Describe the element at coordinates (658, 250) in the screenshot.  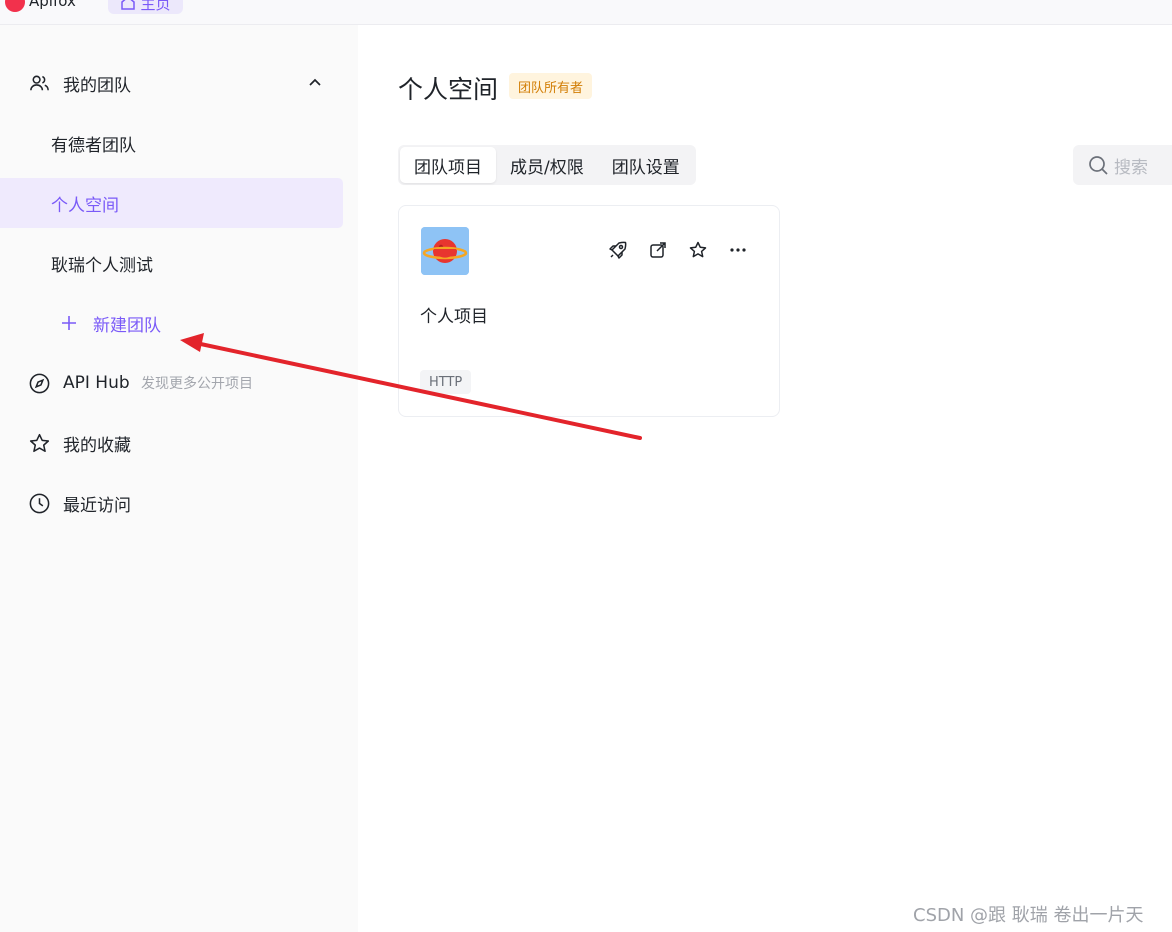
I see `external-link-icon` at that location.